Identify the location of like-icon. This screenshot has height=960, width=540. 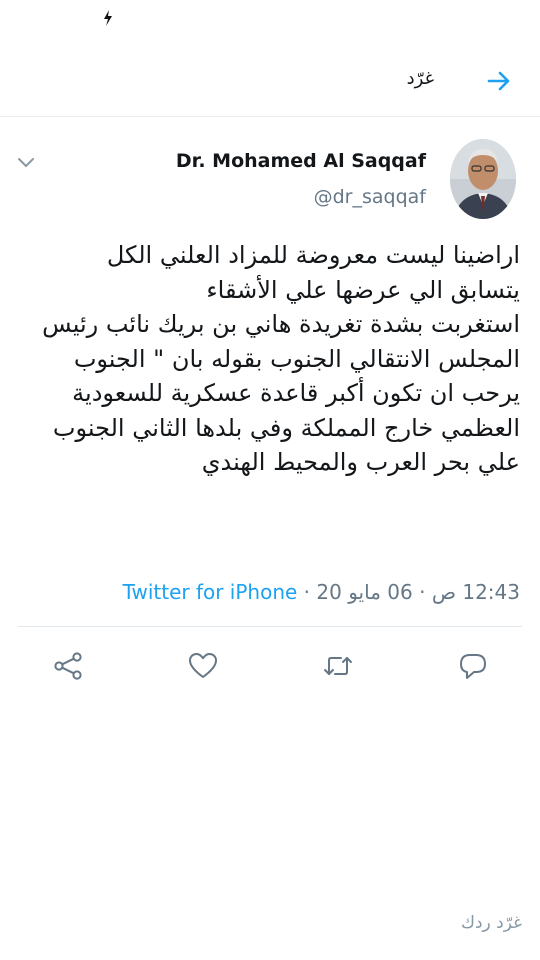
(203, 666).